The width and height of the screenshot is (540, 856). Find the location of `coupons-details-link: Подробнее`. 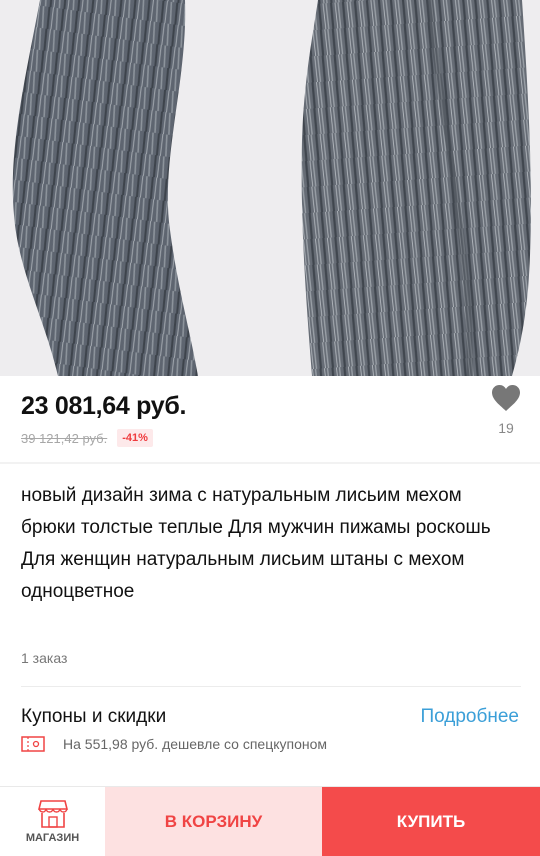

coupons-details-link: Подробнее is located at coordinates (469, 717).